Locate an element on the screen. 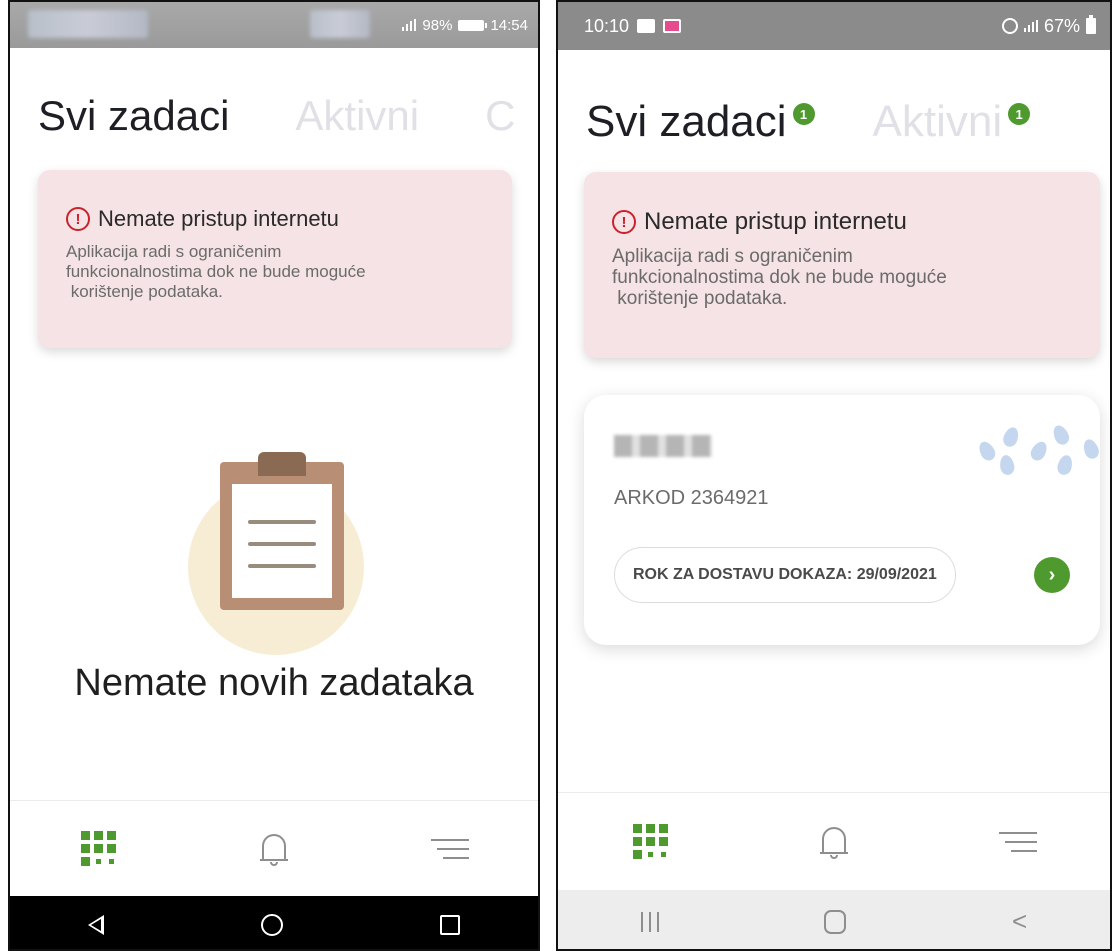 The image size is (1116, 951). system-navigation: < is located at coordinates (834, 919).